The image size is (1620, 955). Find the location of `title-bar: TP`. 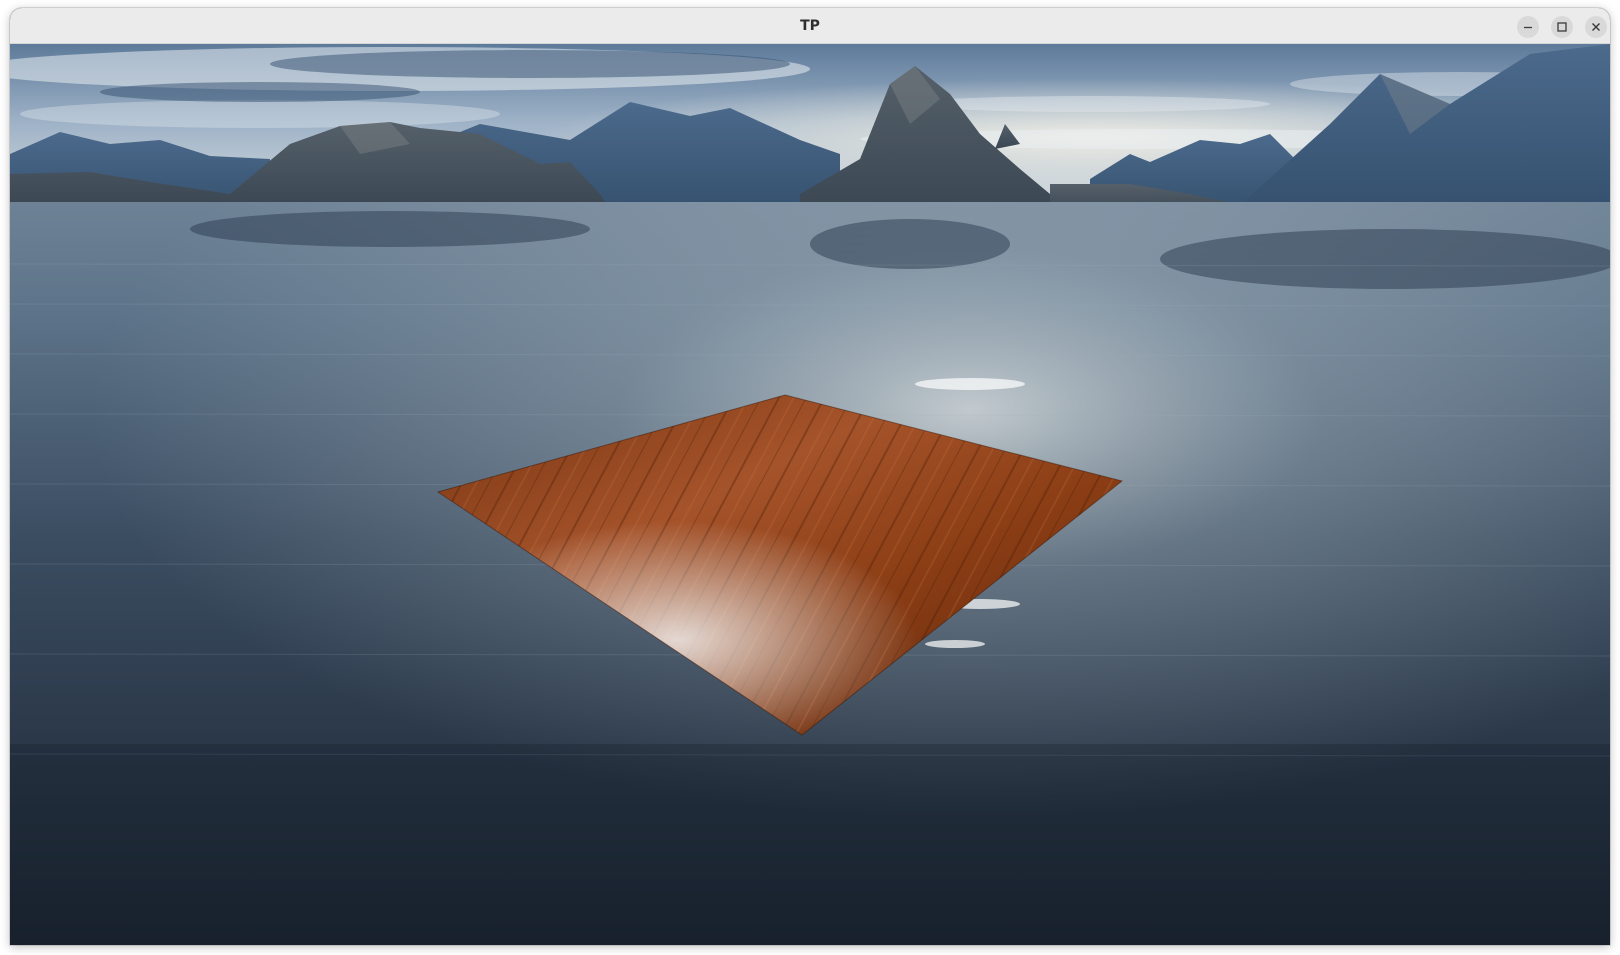

title-bar: TP is located at coordinates (810, 26).